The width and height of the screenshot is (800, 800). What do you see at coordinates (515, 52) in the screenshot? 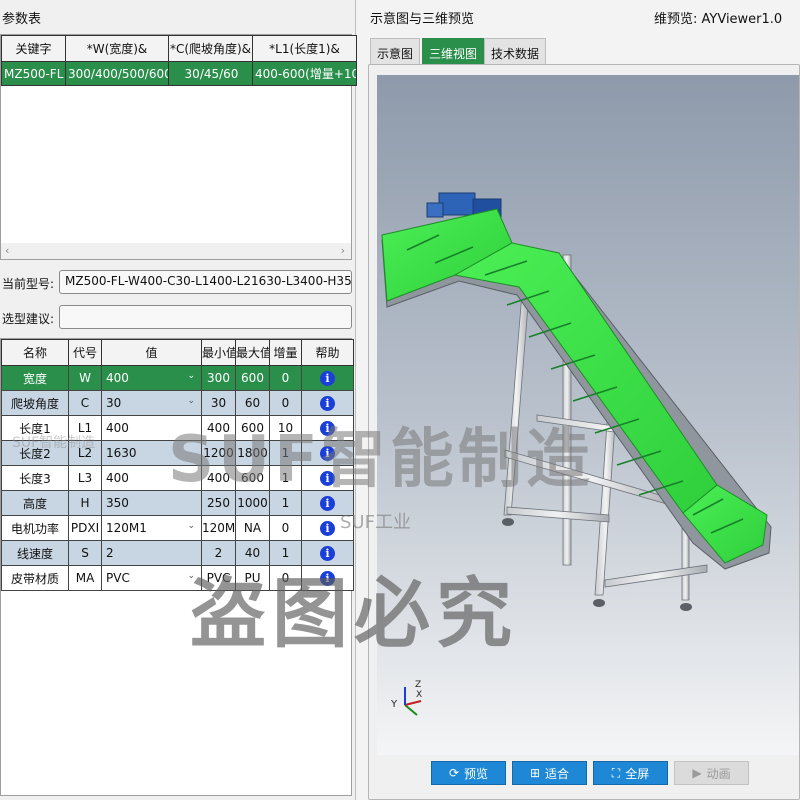
I see `tab-tech-data: 技术数据` at bounding box center [515, 52].